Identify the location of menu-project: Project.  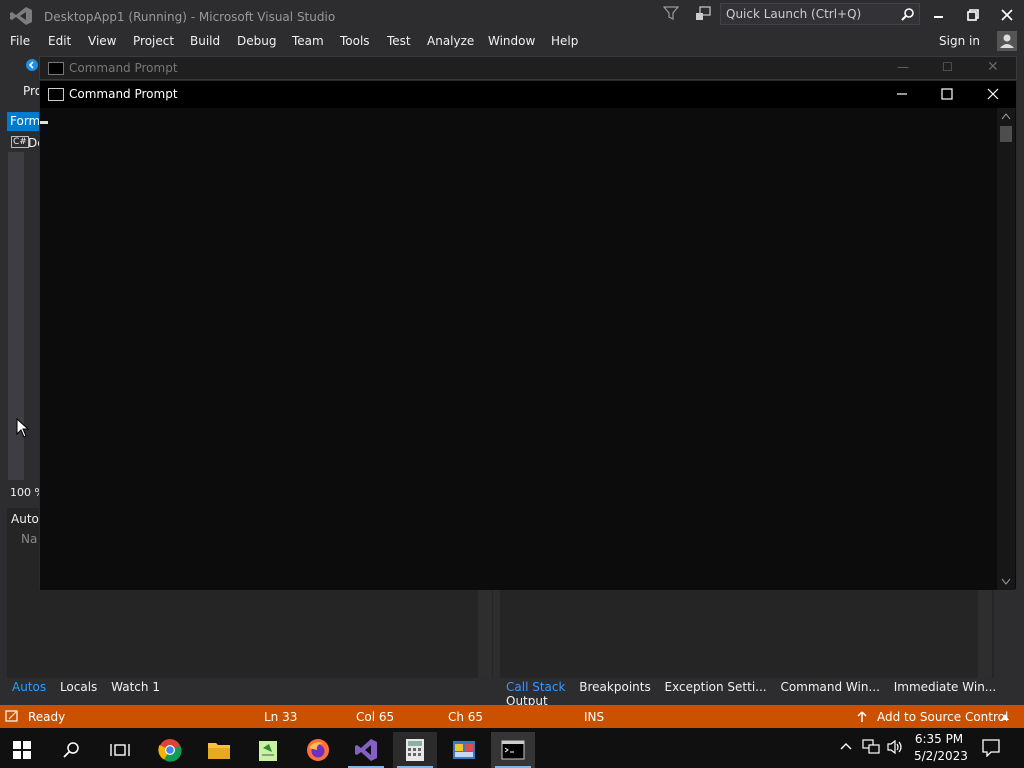
(153, 41).